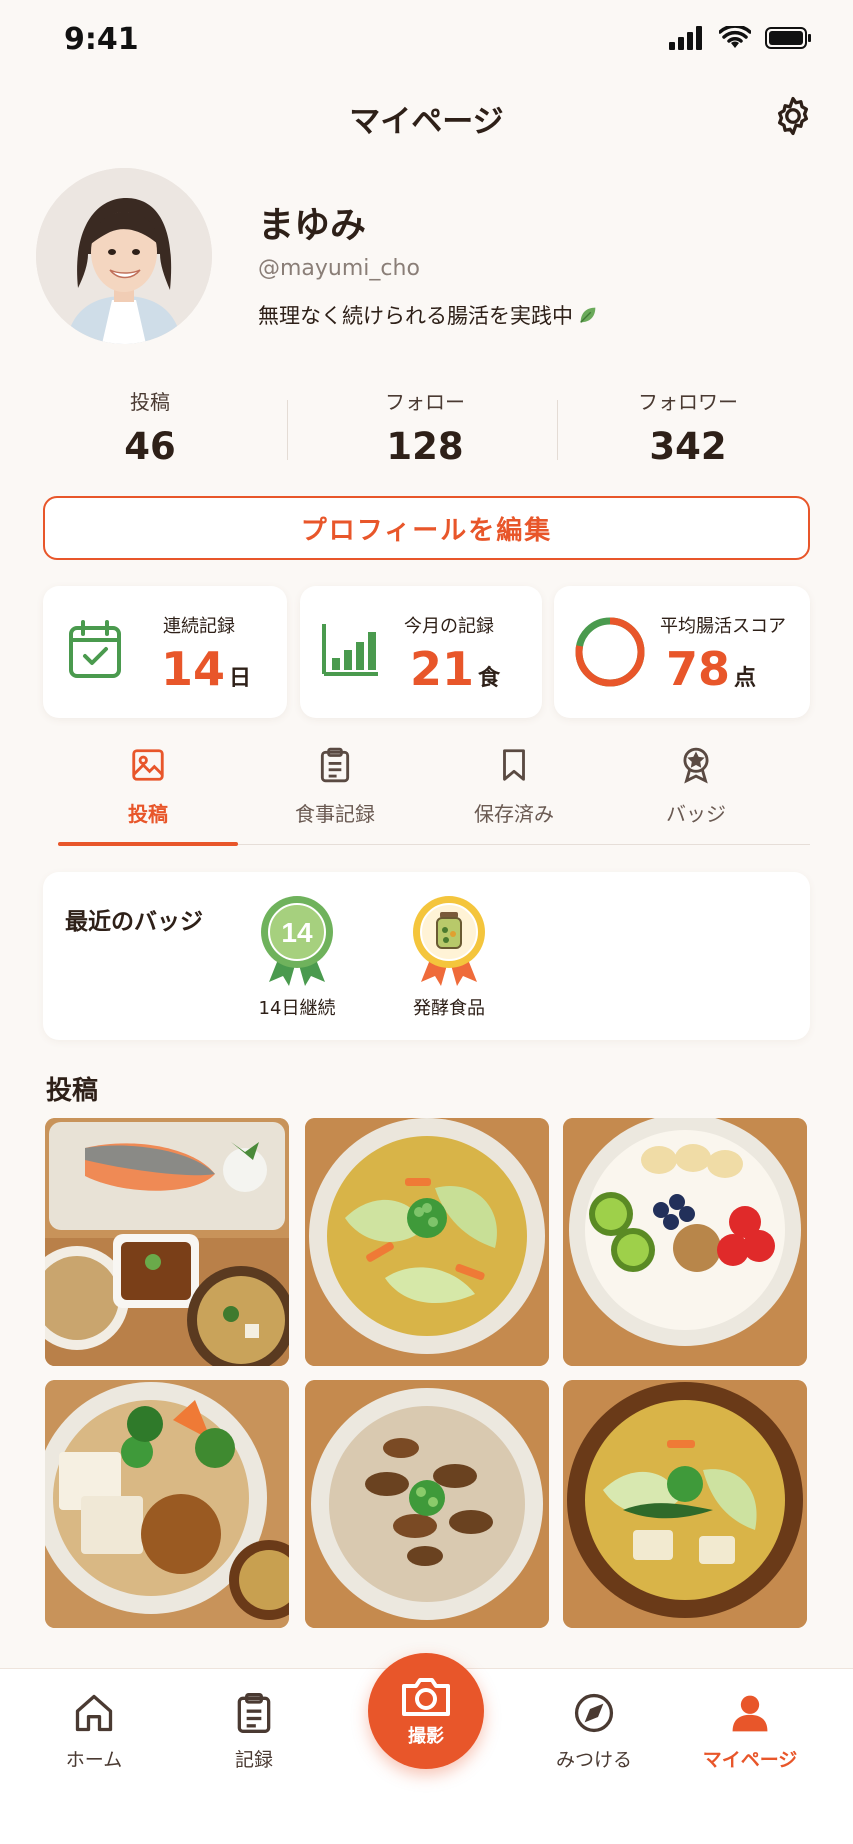  I want to click on camera-label: 撮影, so click(426, 1736).